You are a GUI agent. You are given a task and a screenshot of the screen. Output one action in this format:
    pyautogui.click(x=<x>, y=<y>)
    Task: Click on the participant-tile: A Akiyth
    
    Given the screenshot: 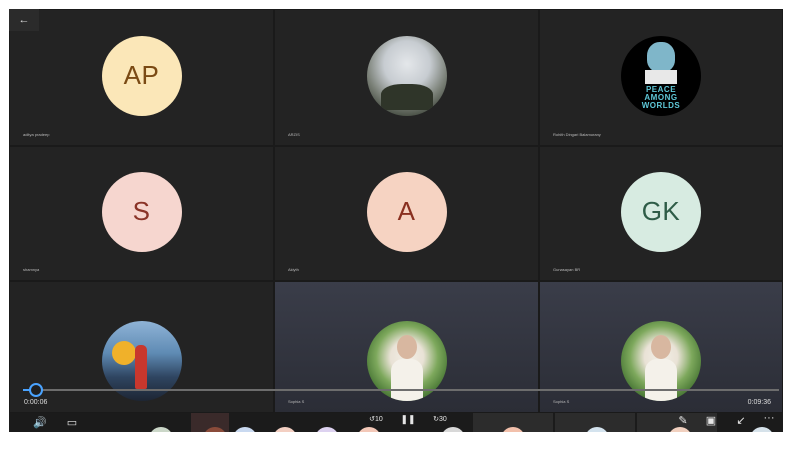 What is the action you would take?
    pyautogui.click(x=406, y=213)
    